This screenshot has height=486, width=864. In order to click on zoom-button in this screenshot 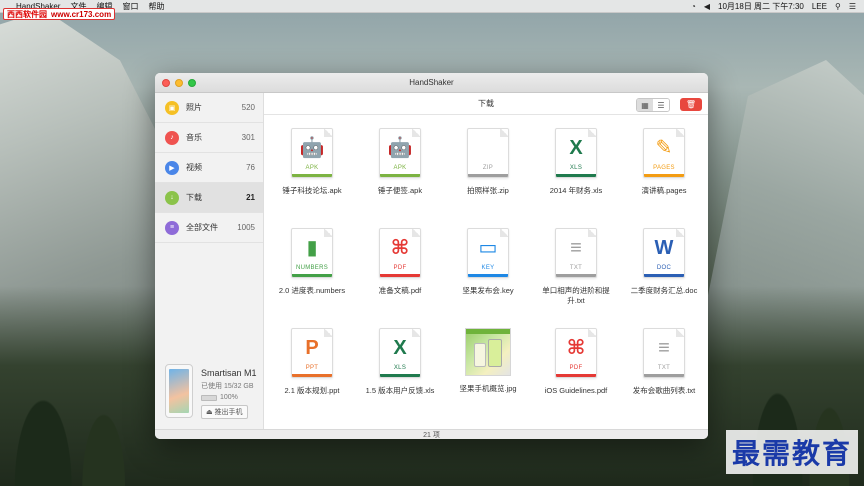, I will do `click(192, 83)`.